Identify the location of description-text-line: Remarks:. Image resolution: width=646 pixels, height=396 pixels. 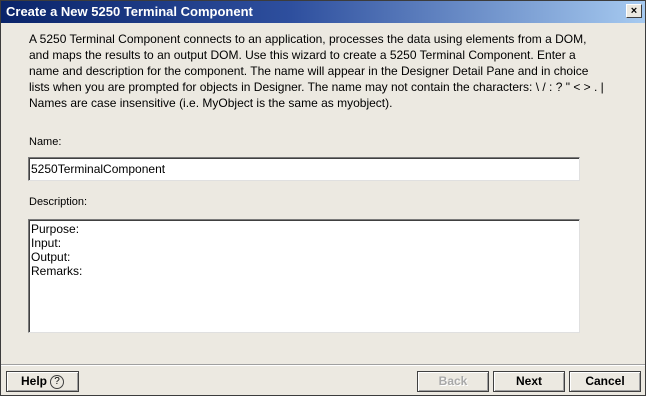
(57, 271).